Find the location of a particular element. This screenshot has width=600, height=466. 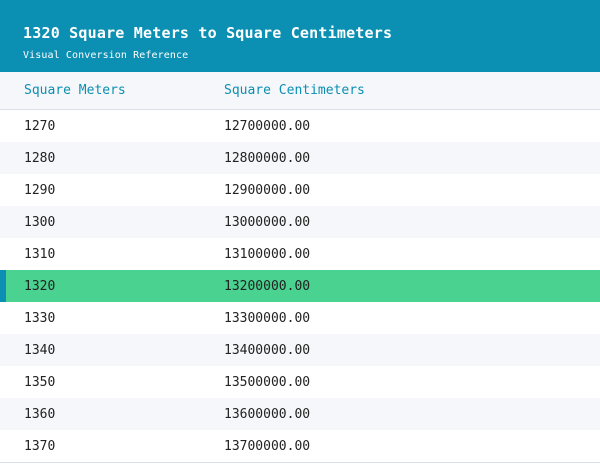

cell-square-meters: 1270 is located at coordinates (40, 126).